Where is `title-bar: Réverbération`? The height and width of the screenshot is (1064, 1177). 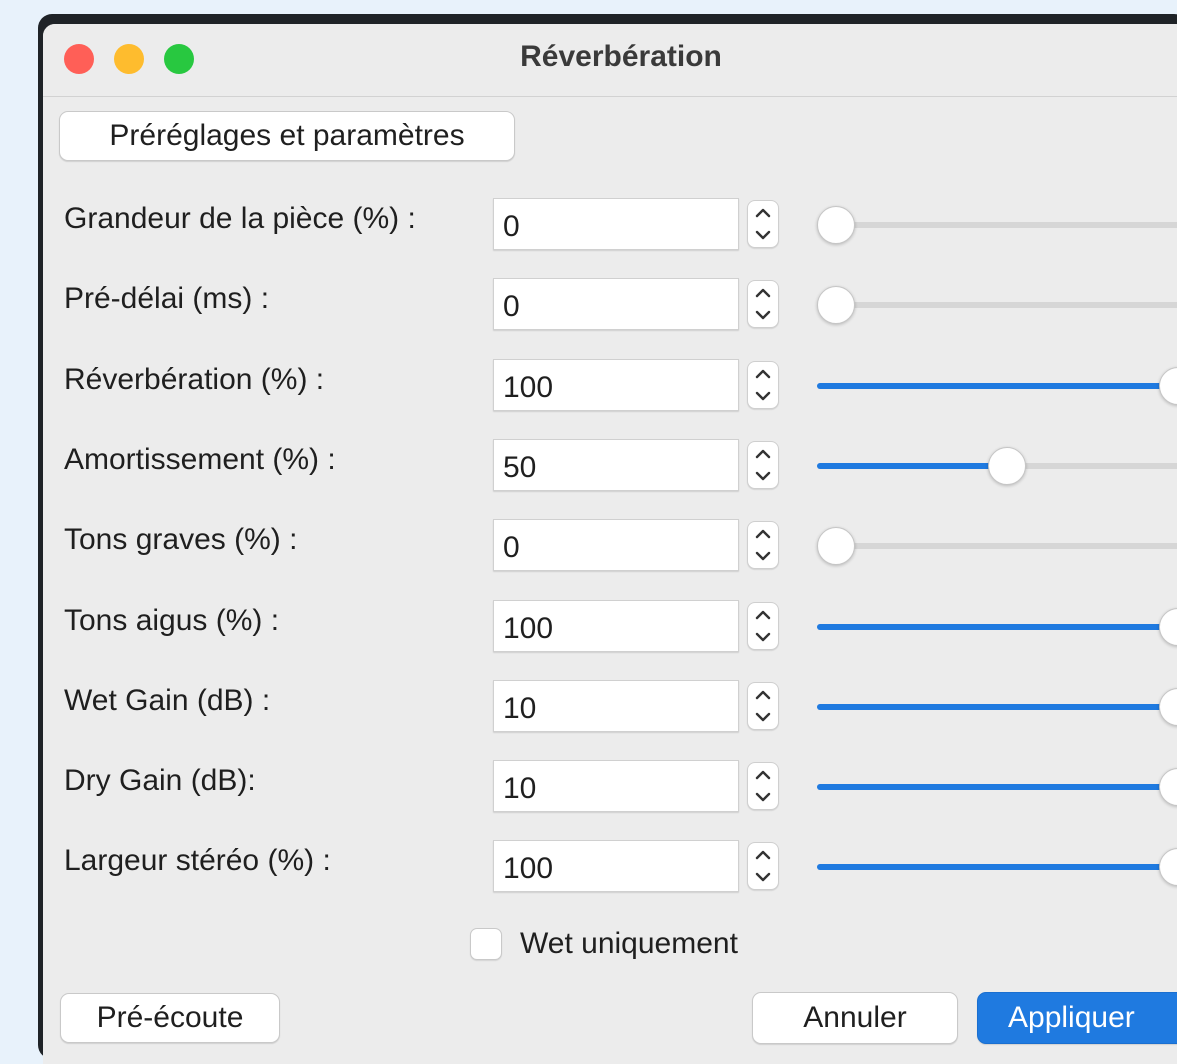
title-bar: Réverbération is located at coordinates (610, 60).